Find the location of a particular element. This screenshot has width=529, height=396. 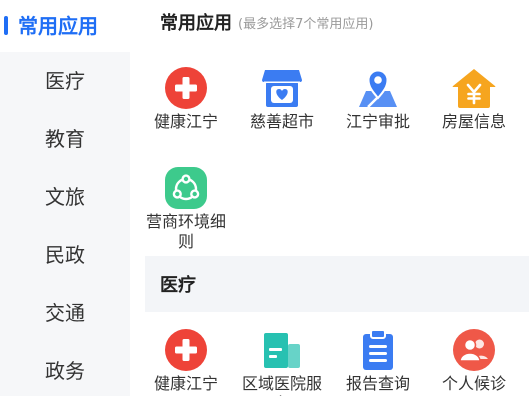

favorites-header: 常用应用 (最多选择7个常用应用) is located at coordinates (329, 22).